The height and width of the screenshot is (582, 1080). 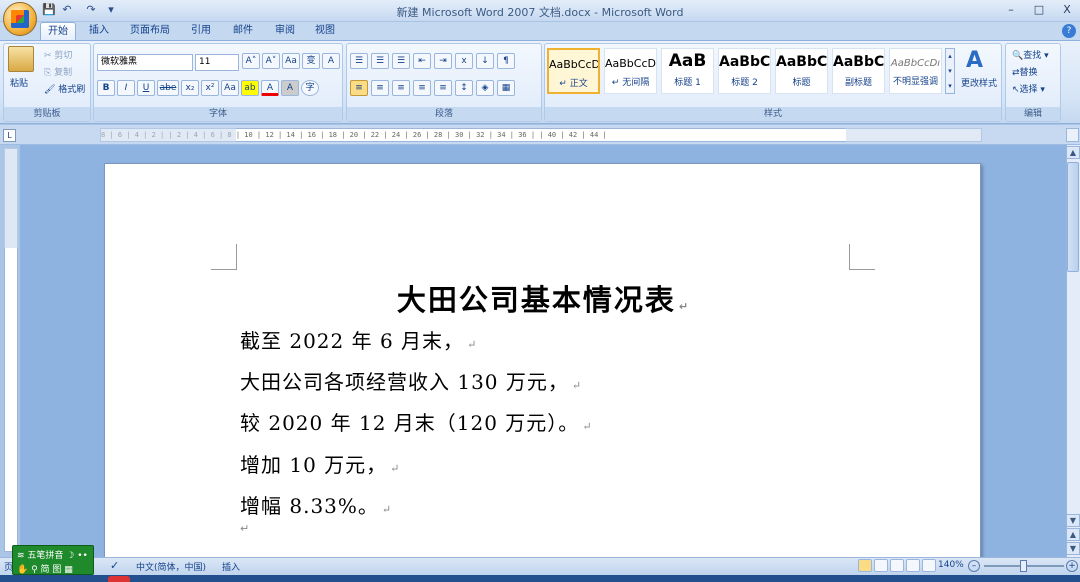 I want to click on ime-mode: ✋ ⚲ 简 图 ▦, so click(x=45, y=570).